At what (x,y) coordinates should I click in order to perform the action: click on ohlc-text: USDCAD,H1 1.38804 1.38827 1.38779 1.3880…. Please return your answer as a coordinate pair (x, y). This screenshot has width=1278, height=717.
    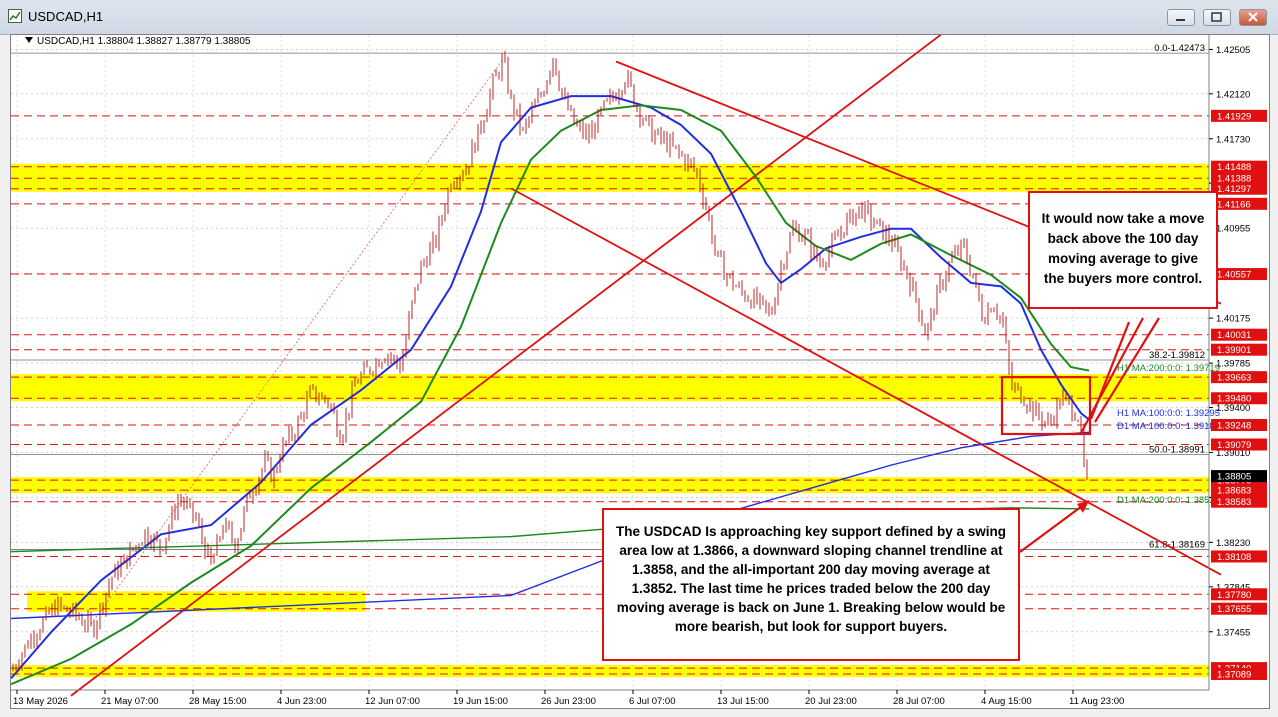
    Looking at the image, I should click on (144, 41).